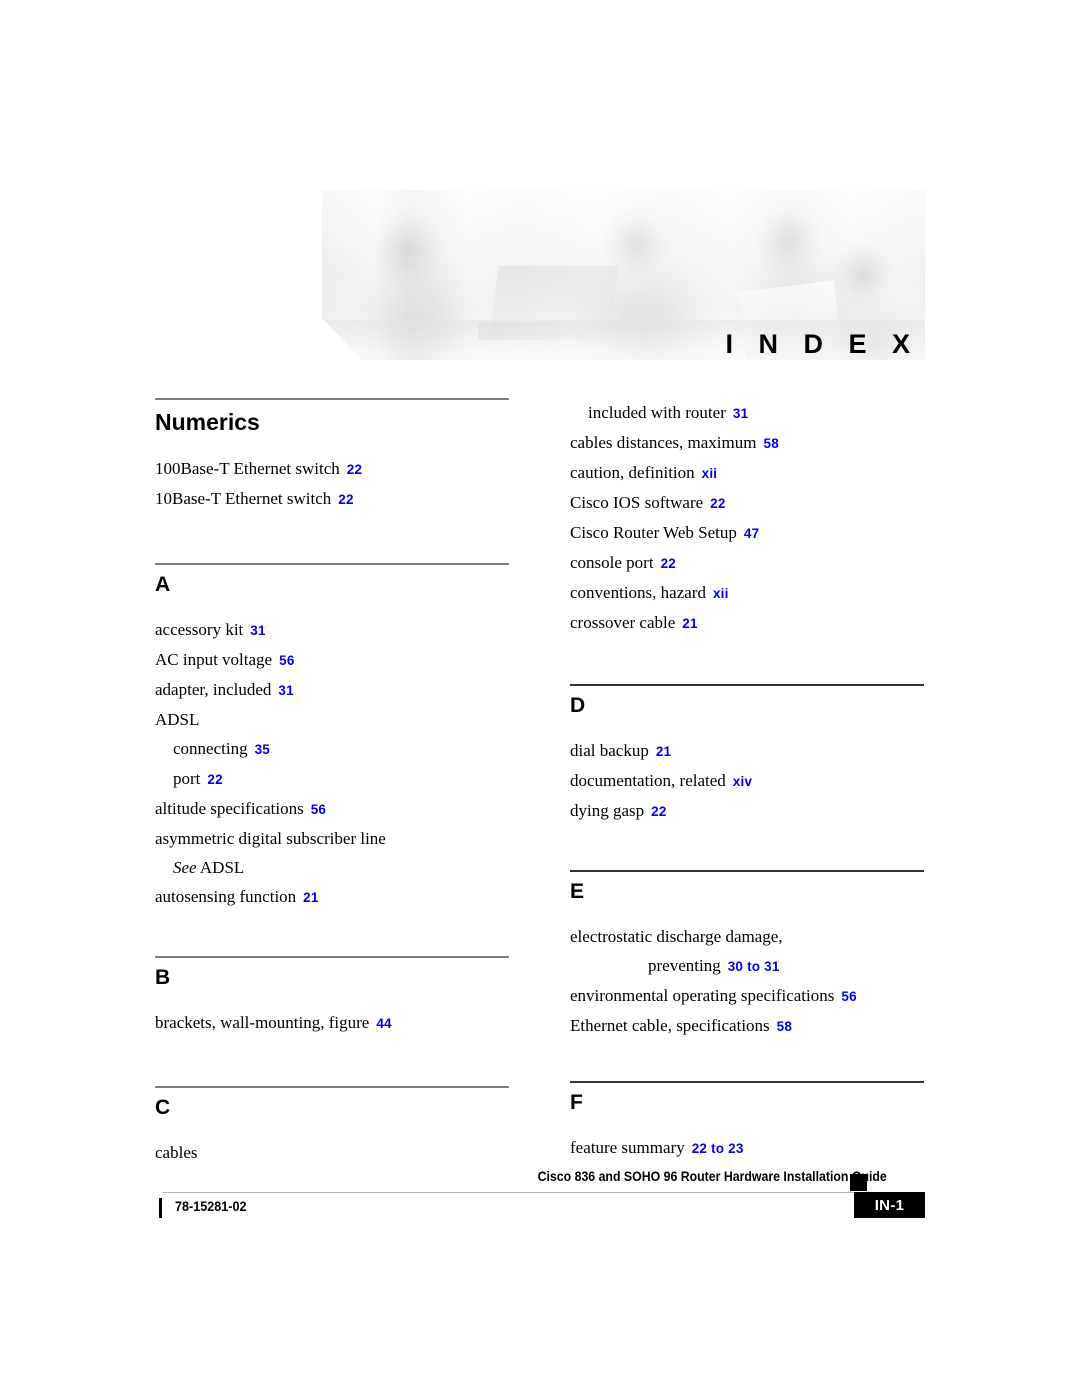 Image resolution: width=1080 pixels, height=1397 pixels. I want to click on index-entry: documentation, related xiv, so click(747, 781).